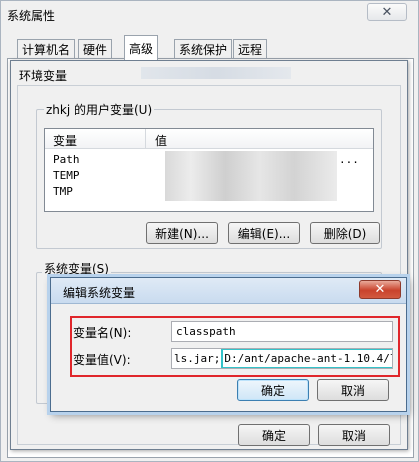 This screenshot has height=462, width=419. What do you see at coordinates (102, 333) in the screenshot?
I see `variable-name-label: 变量名(N):` at bounding box center [102, 333].